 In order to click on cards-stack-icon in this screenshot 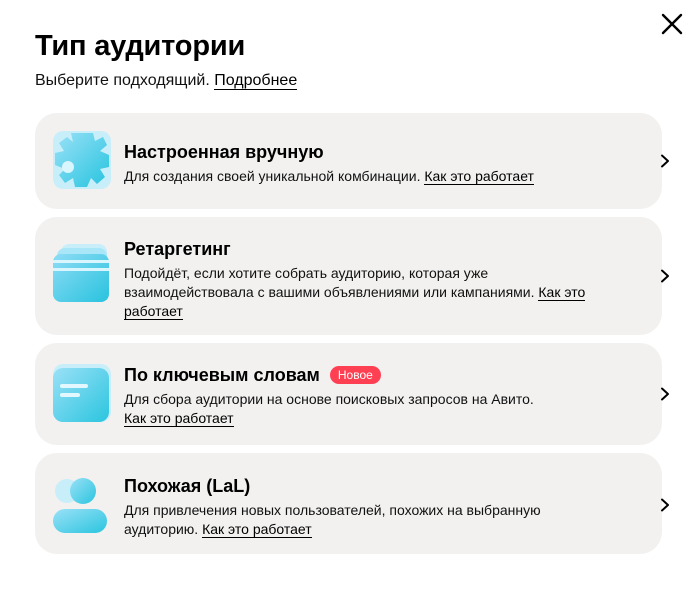, I will do `click(82, 273)`.